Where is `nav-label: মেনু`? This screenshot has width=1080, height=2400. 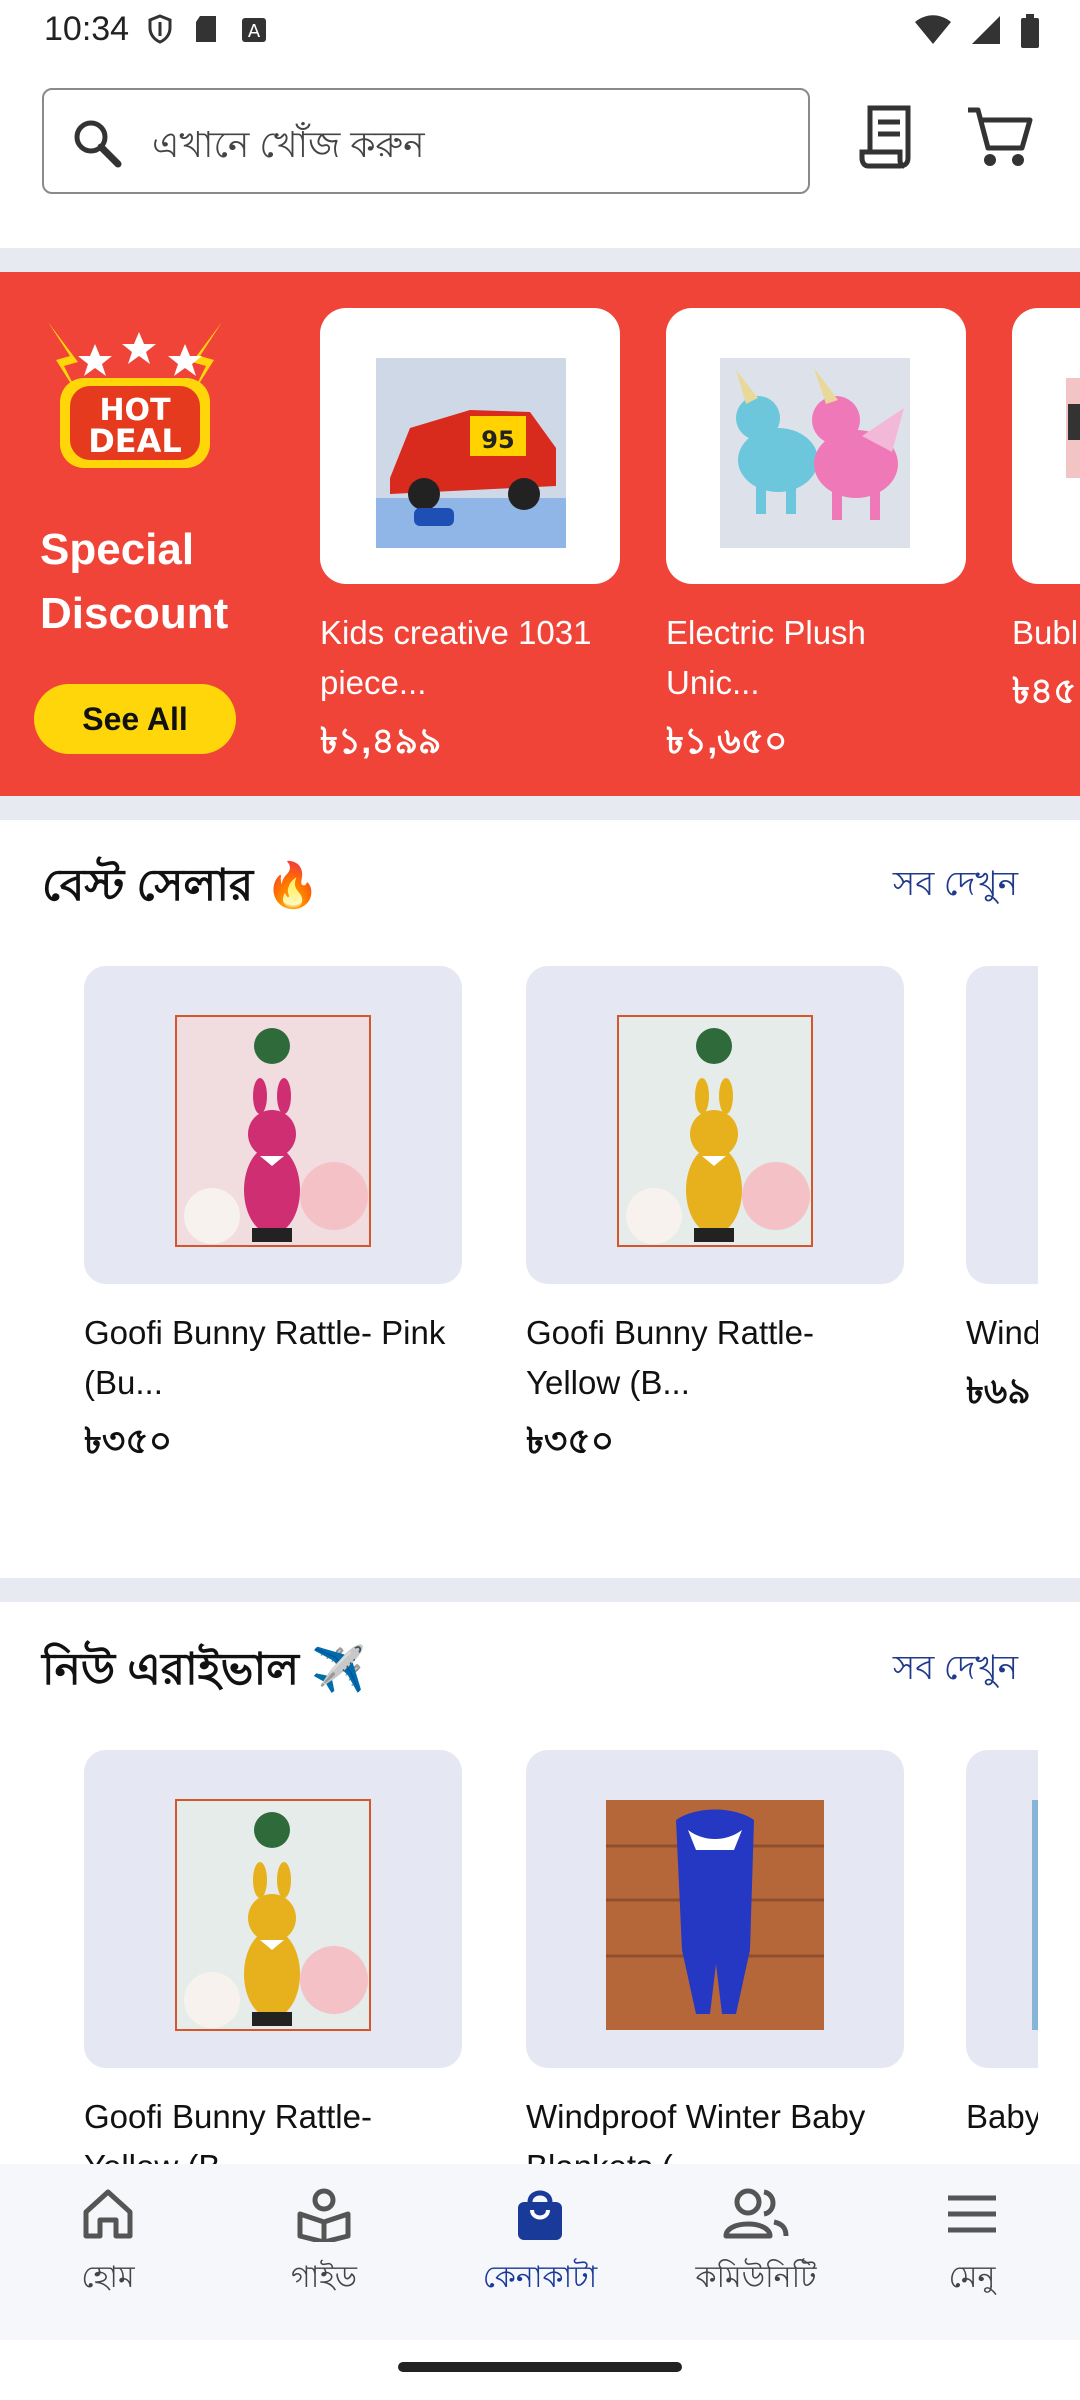 nav-label: মেনু is located at coordinates (972, 2277).